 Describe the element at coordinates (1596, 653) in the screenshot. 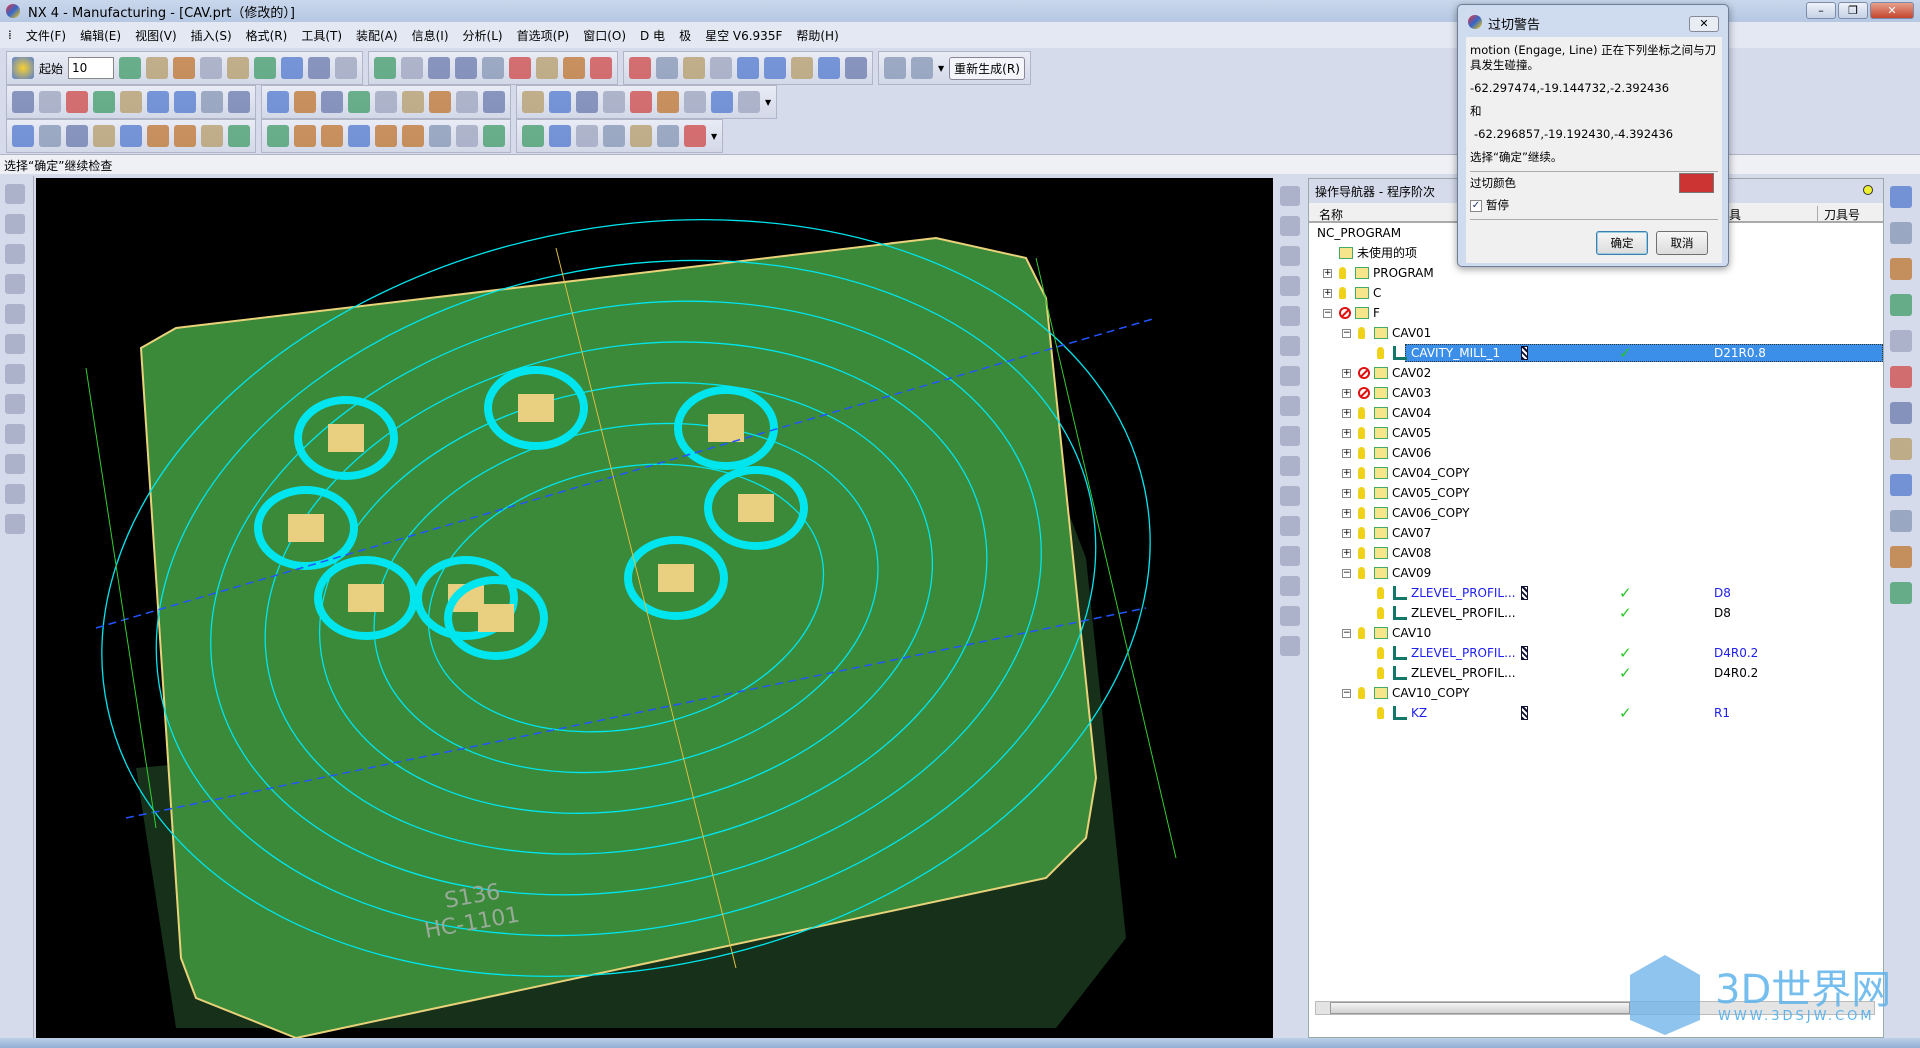

I see `tree-row: ZLEVEL_PROFIL... ✓ D4R0.2` at that location.